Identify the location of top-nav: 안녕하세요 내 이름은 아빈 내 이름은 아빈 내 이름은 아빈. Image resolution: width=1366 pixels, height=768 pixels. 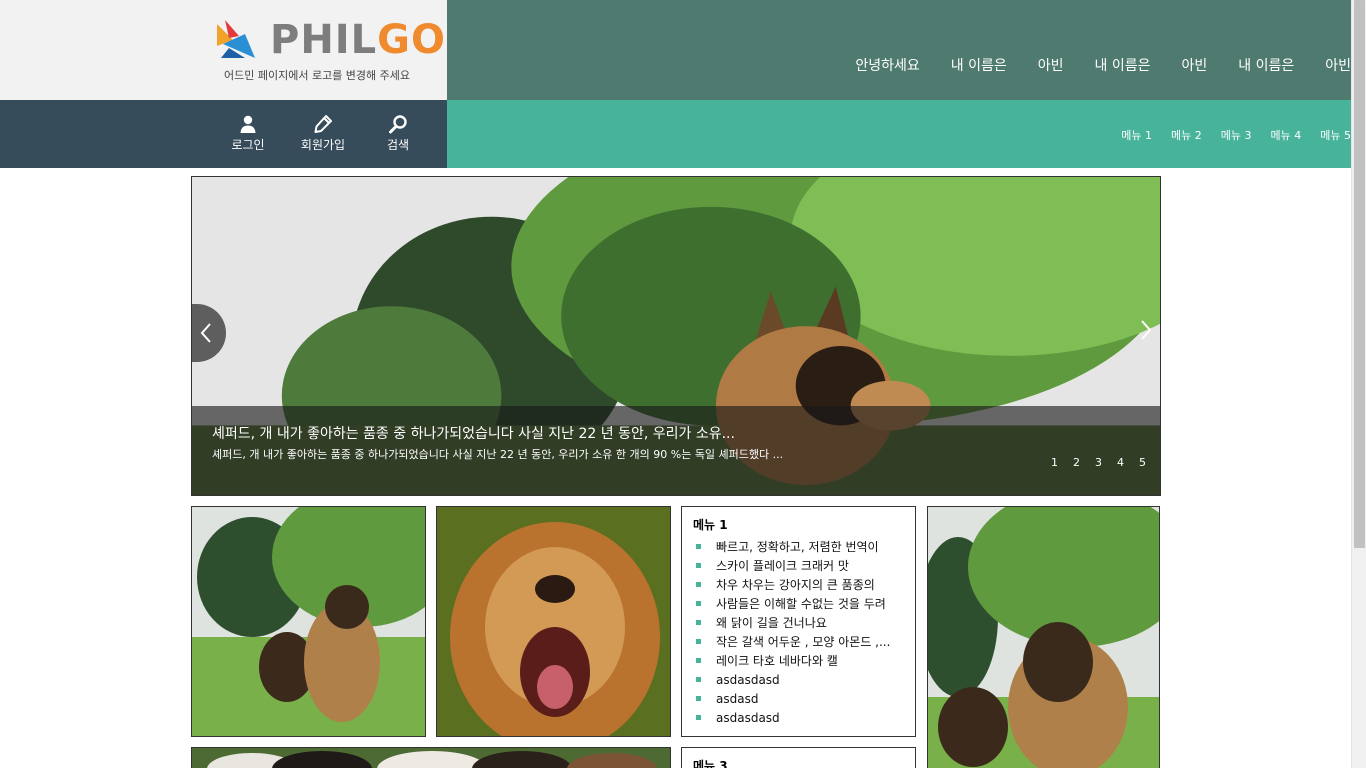
(899, 50).